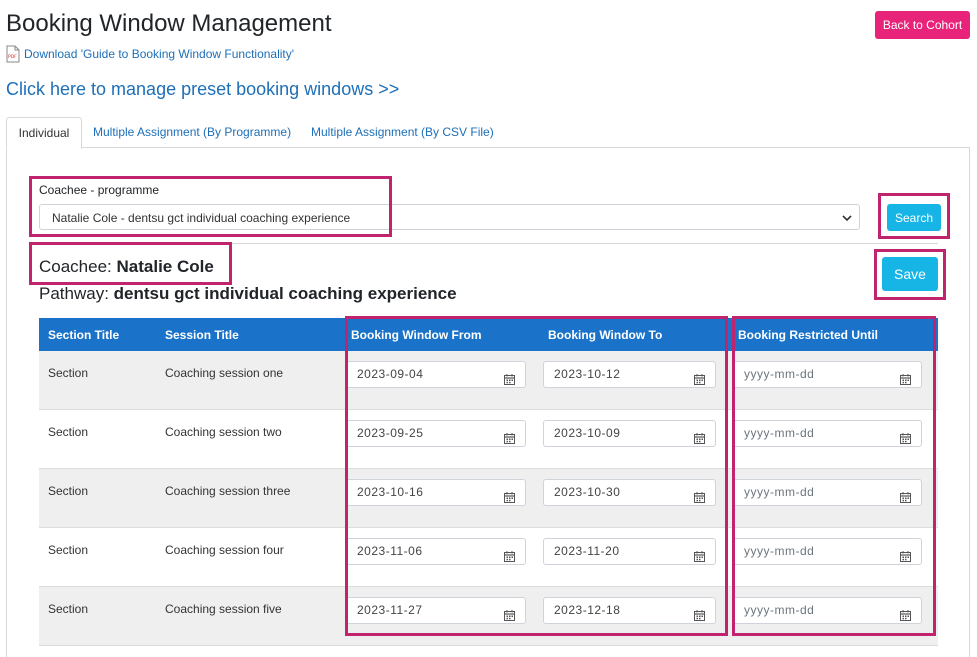 This screenshot has width=977, height=657. Describe the element at coordinates (402, 132) in the screenshot. I see `tab-multiple-by-csv: Multiple Assignment (By CSV File)` at that location.